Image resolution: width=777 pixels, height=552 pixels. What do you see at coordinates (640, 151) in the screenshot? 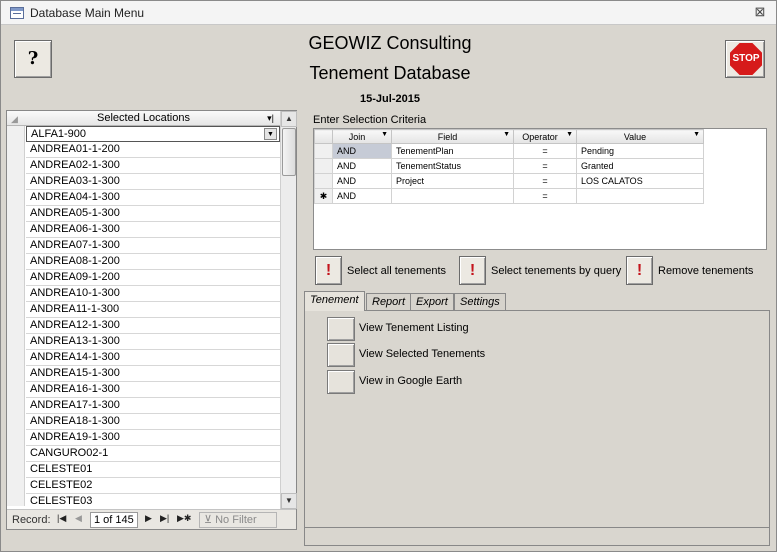
I see `value-cell: Pending` at bounding box center [640, 151].